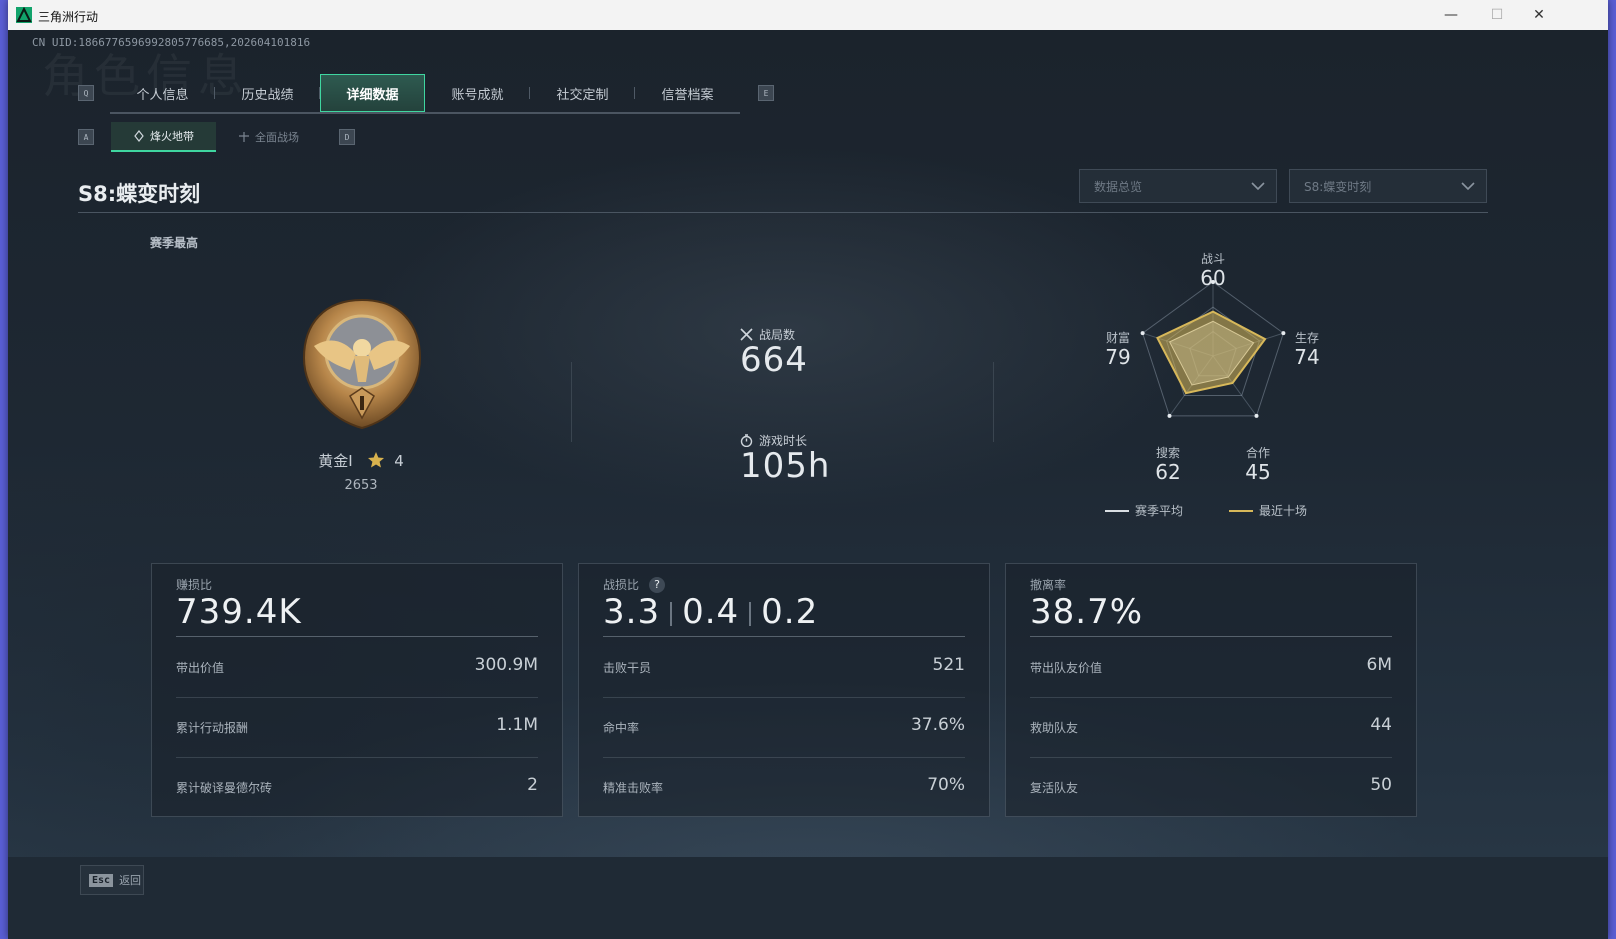  What do you see at coordinates (1167, 453) in the screenshot?
I see `radar-label-search: 搜索` at bounding box center [1167, 453].